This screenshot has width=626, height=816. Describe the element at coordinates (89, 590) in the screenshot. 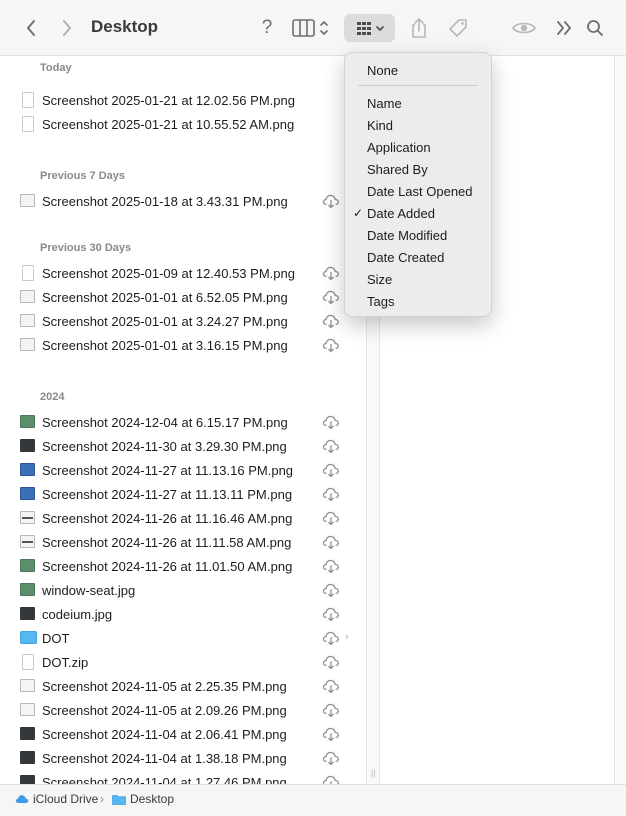

I see `file-name: window-seat.jpg` at that location.